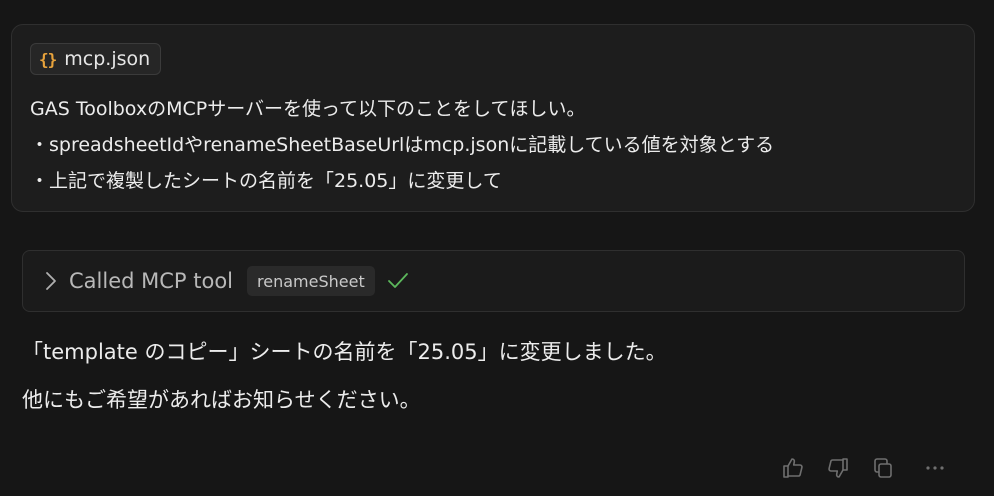 This screenshot has height=496, width=994. I want to click on check-icon, so click(398, 281).